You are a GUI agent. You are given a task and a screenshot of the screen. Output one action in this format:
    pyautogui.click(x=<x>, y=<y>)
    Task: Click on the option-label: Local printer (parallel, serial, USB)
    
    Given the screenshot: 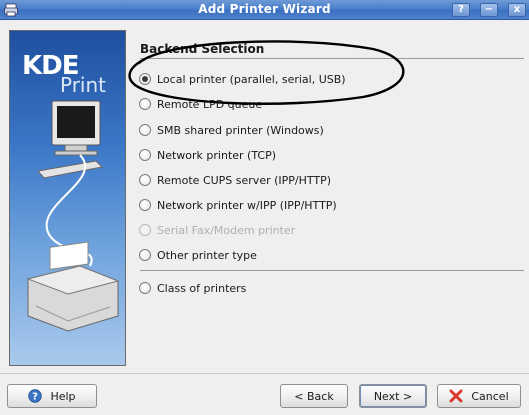 What is the action you would take?
    pyautogui.click(x=251, y=79)
    